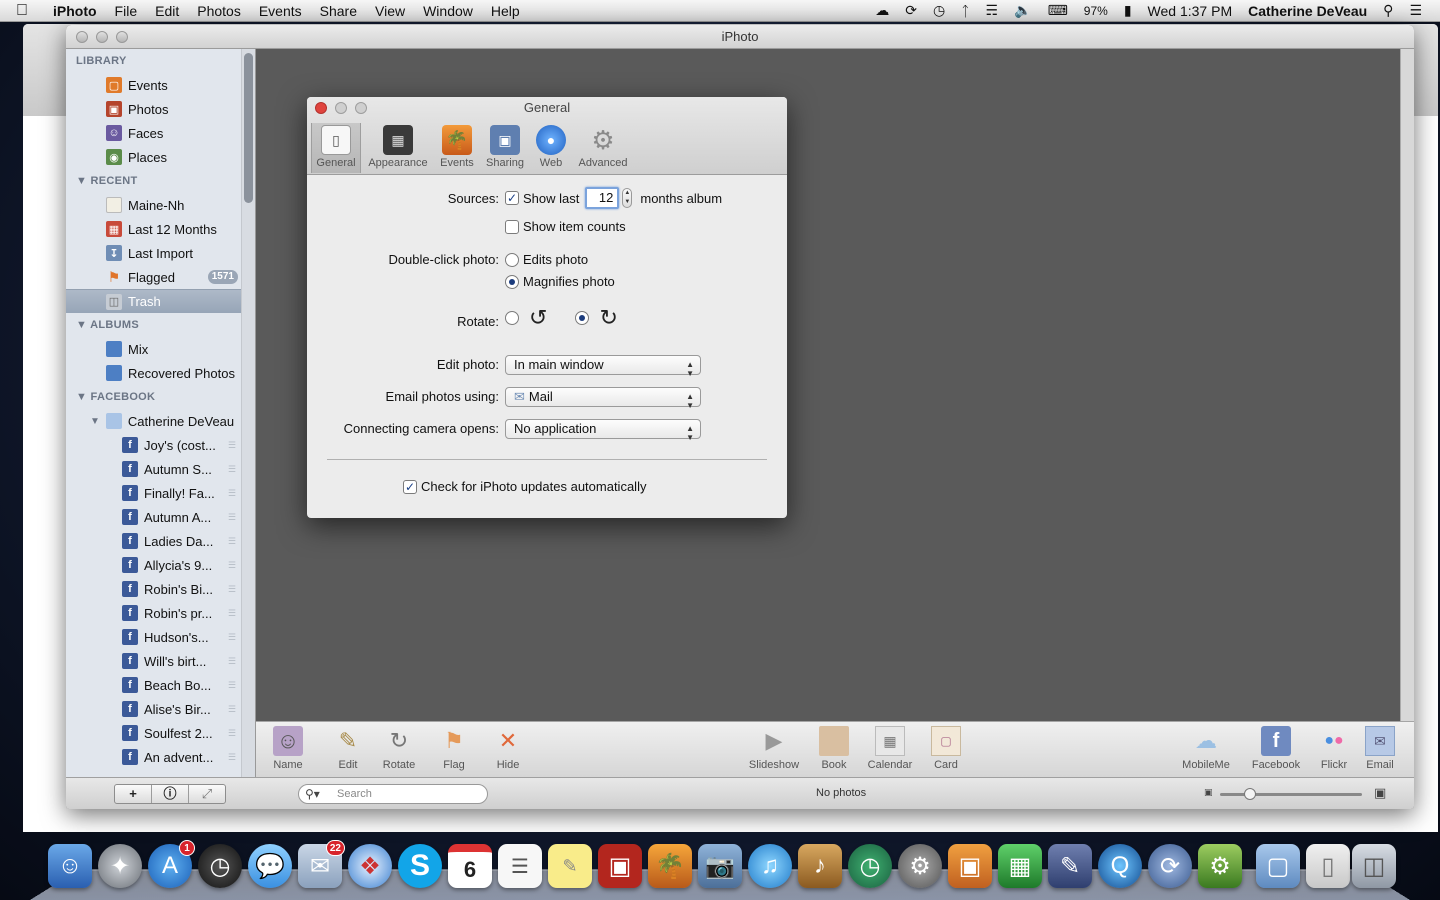  I want to click on reminders-icon: ☰, so click(520, 866).